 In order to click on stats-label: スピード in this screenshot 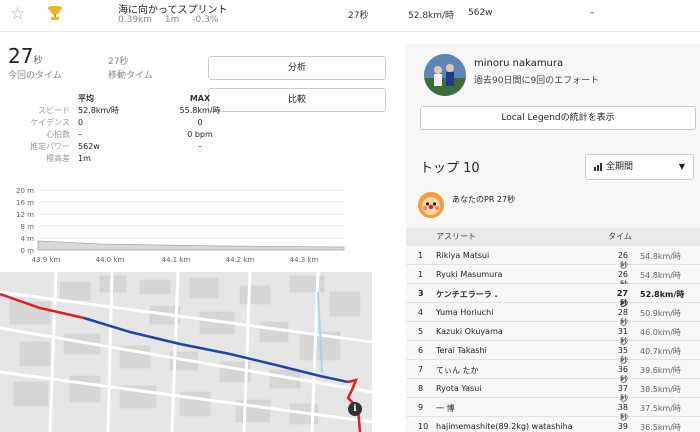, I will do `click(54, 110)`.